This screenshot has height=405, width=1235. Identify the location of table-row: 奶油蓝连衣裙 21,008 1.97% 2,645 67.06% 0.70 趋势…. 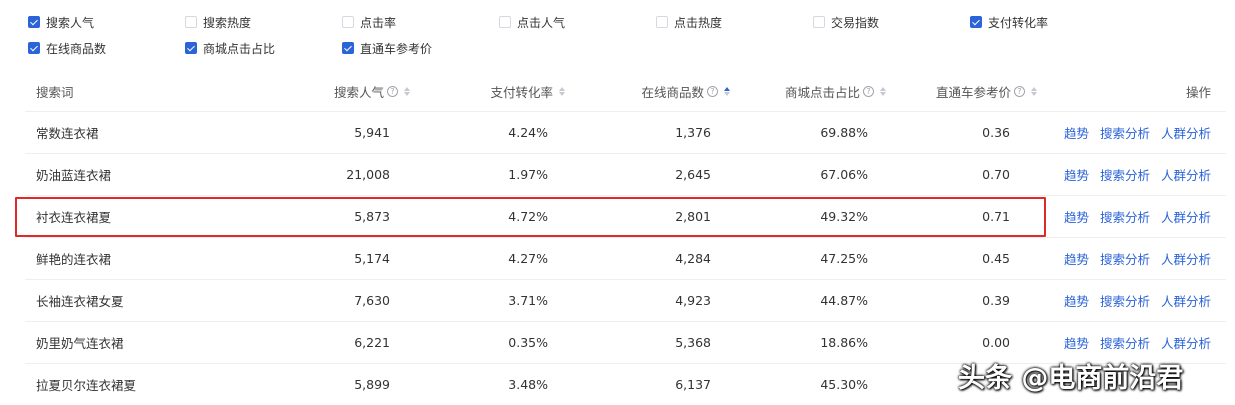
(625, 175).